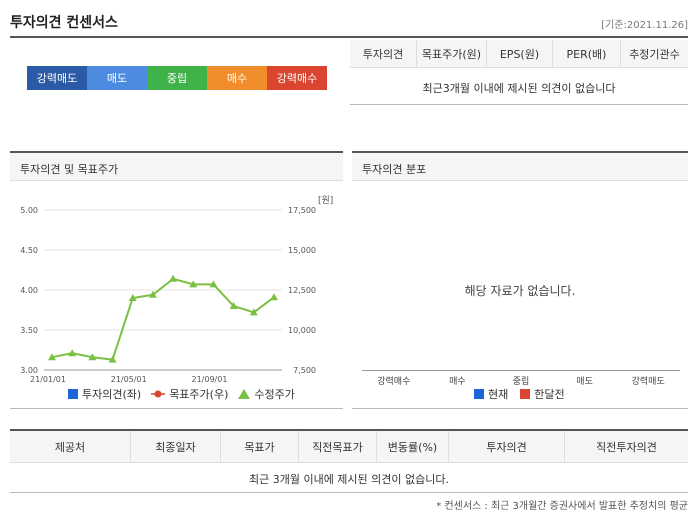 This screenshot has height=519, width=698. I want to click on col-opinion: 투자의견, so click(383, 53).